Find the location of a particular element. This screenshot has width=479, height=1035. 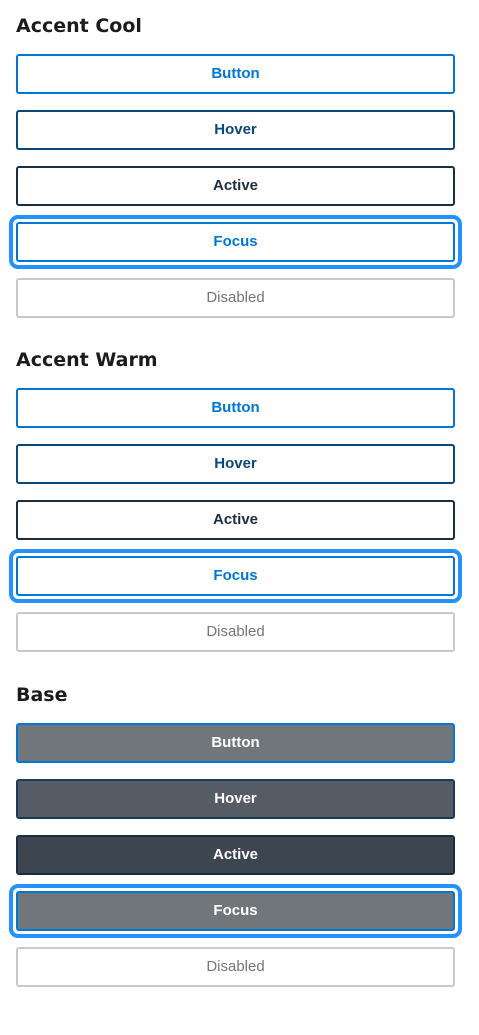

accent-cool-button: Button is located at coordinates (235, 74).